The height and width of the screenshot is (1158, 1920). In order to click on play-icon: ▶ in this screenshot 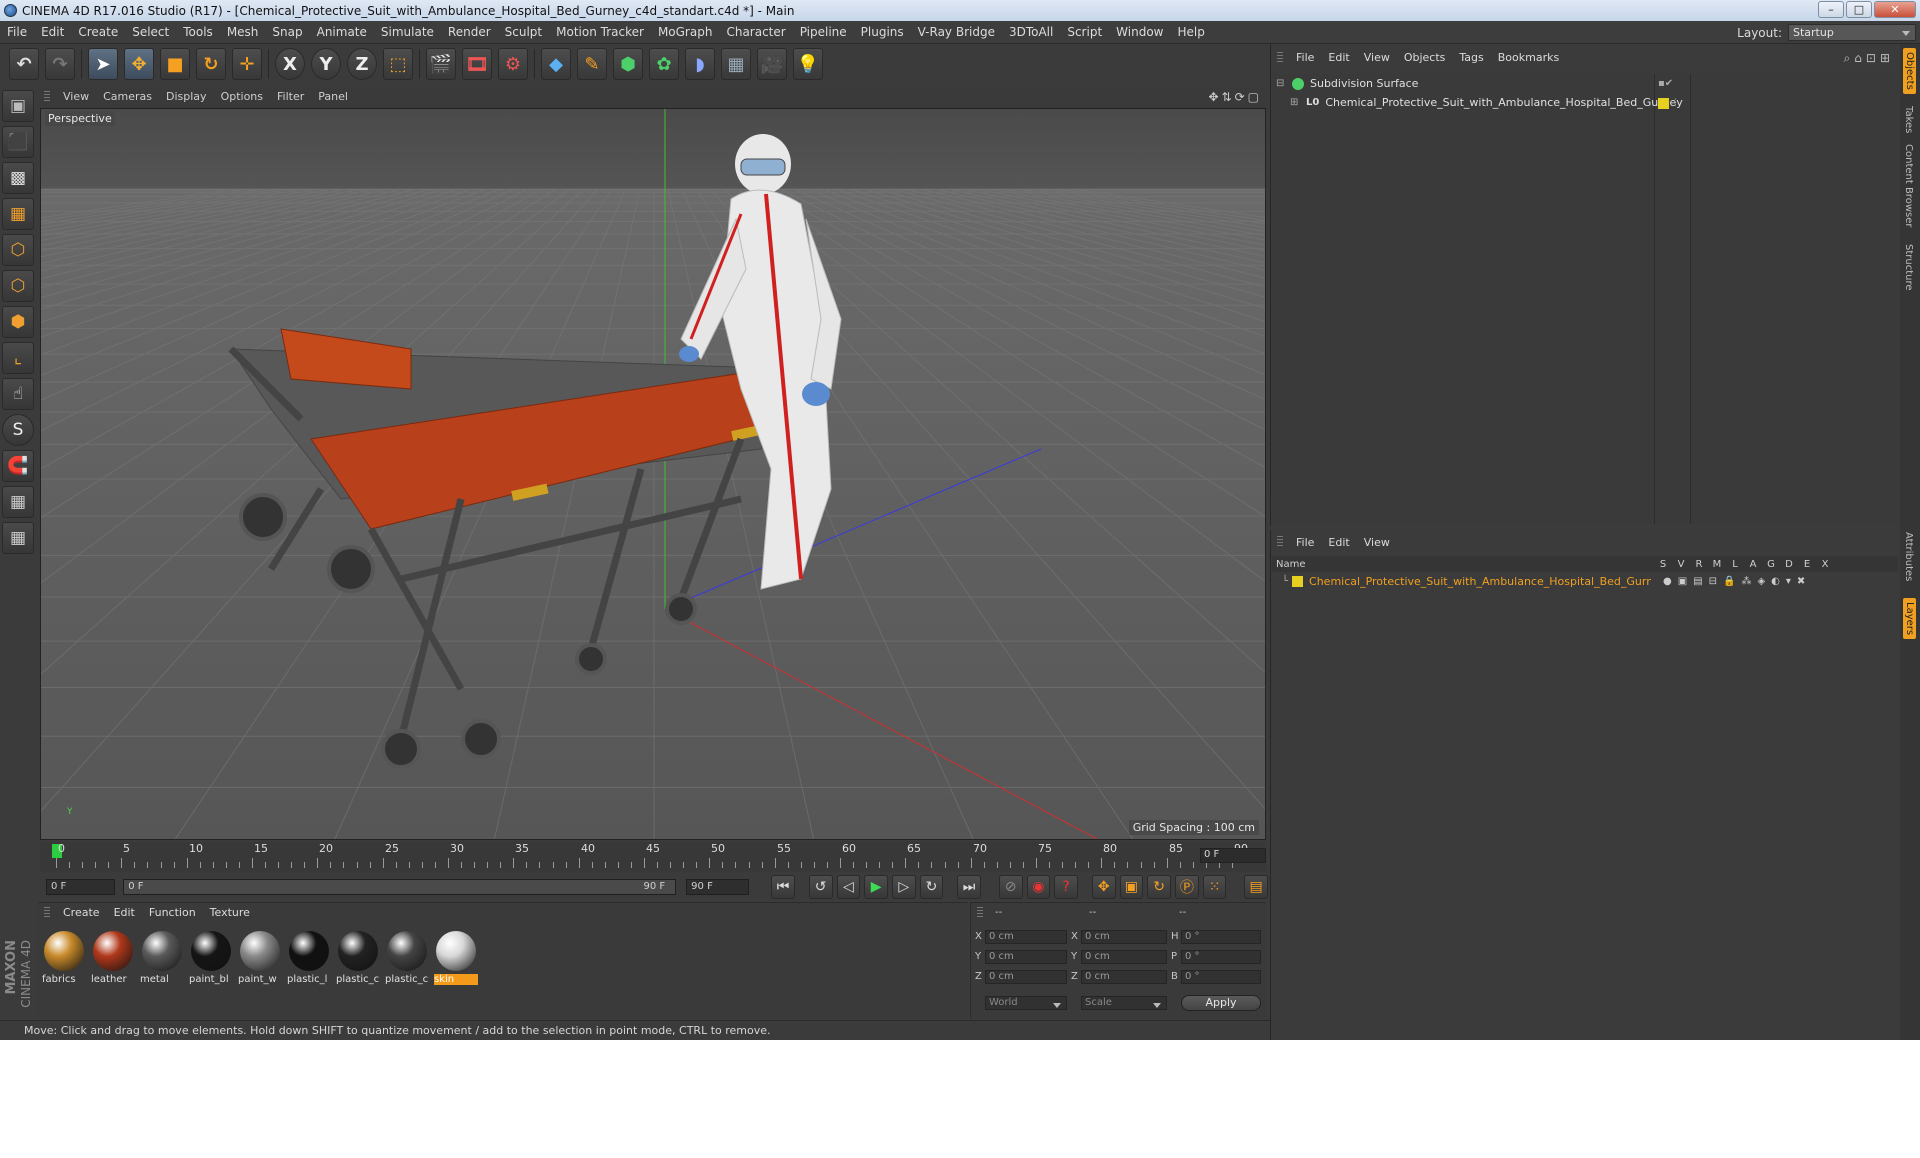, I will do `click(876, 887)`.